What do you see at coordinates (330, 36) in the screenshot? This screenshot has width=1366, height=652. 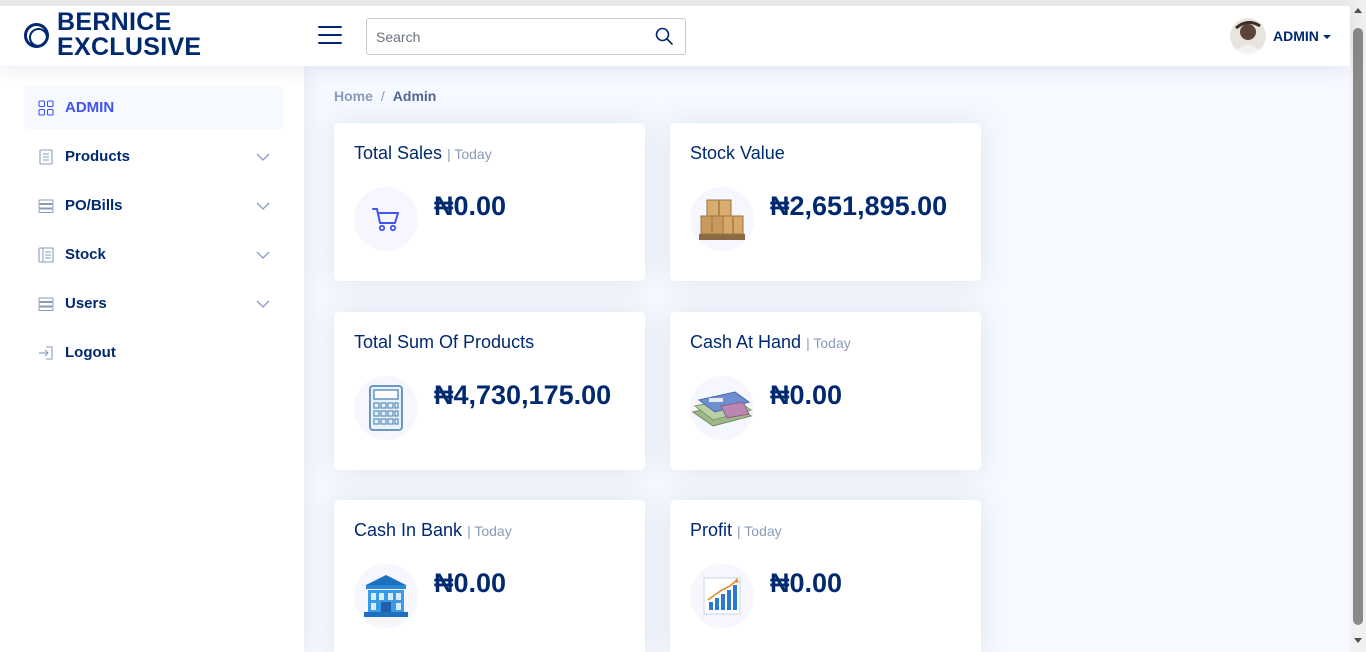 I see `hamburger-menu-icon` at bounding box center [330, 36].